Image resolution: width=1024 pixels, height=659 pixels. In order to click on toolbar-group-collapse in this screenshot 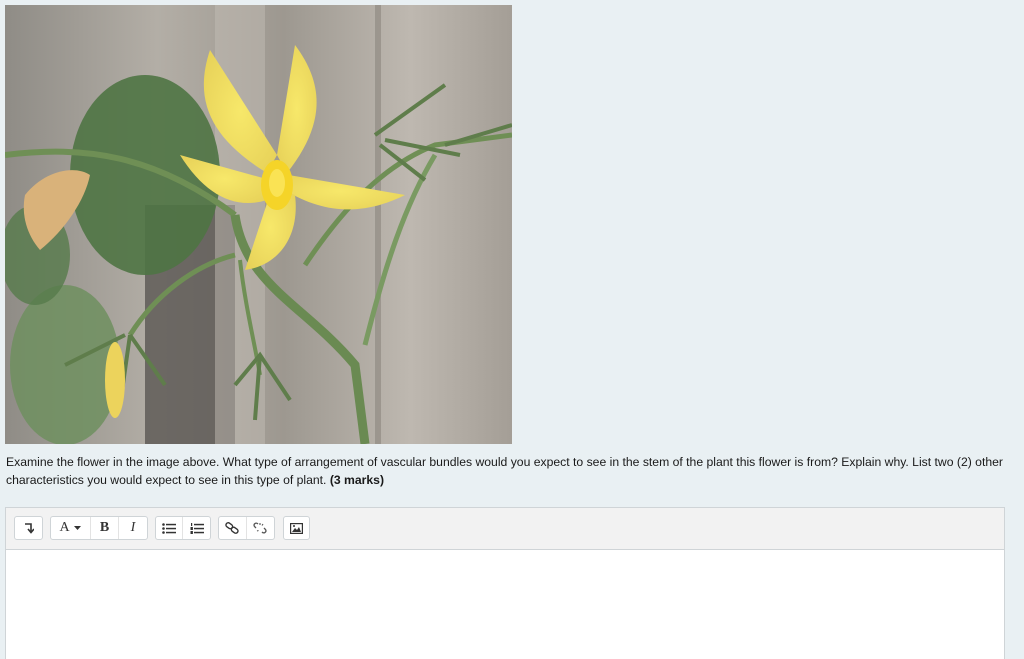, I will do `click(28, 528)`.